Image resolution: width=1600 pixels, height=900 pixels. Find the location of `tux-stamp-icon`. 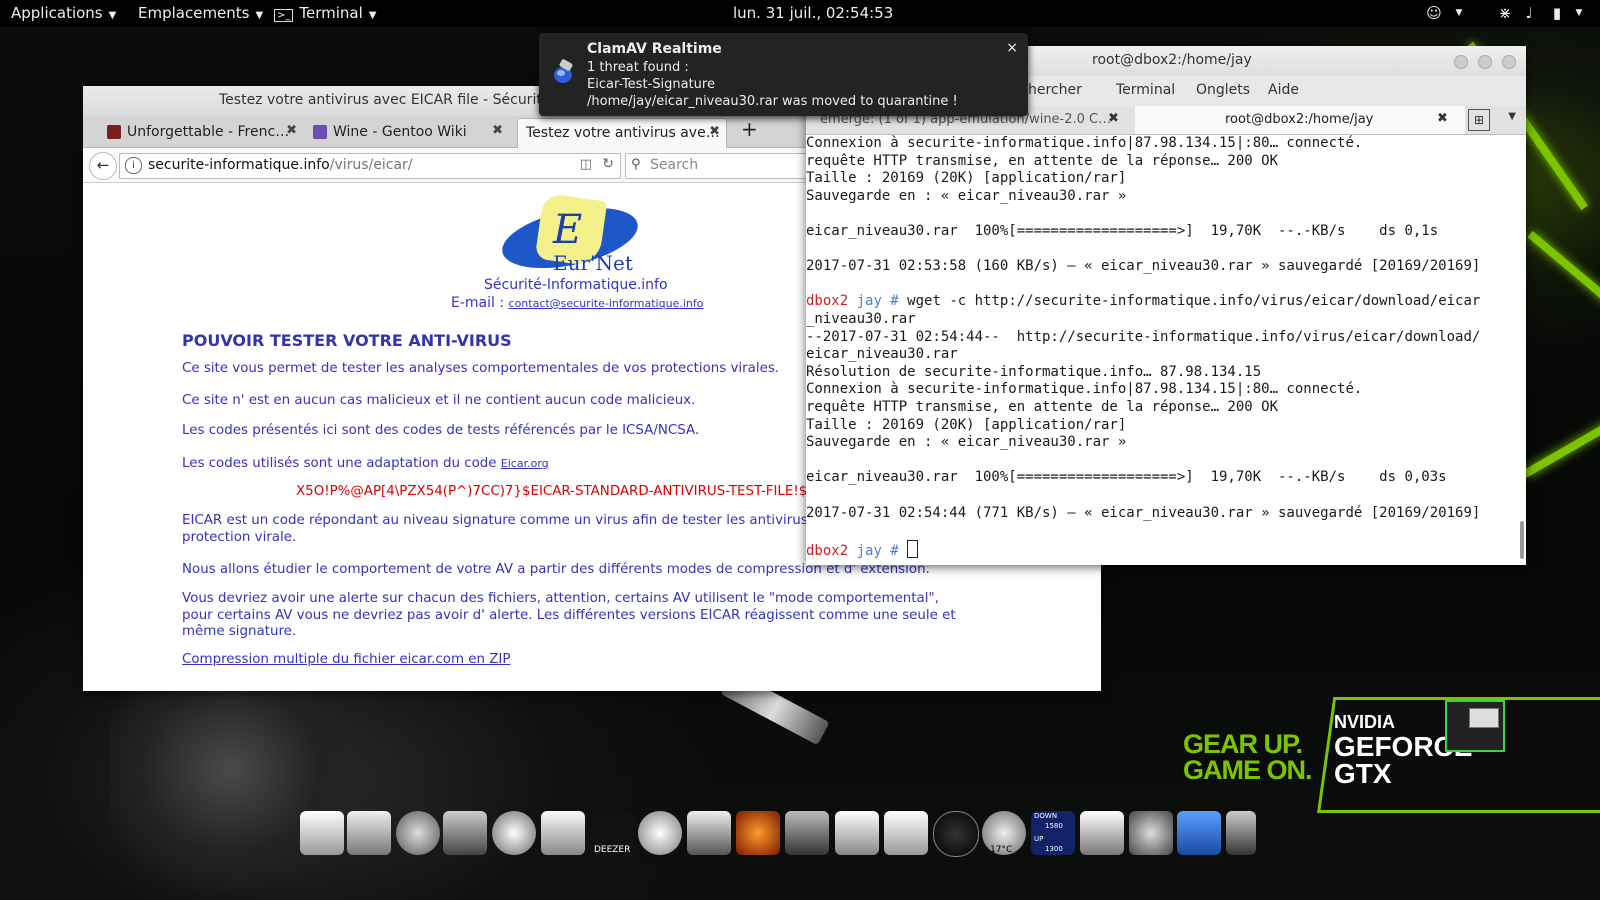

tux-stamp-icon is located at coordinates (563, 833).